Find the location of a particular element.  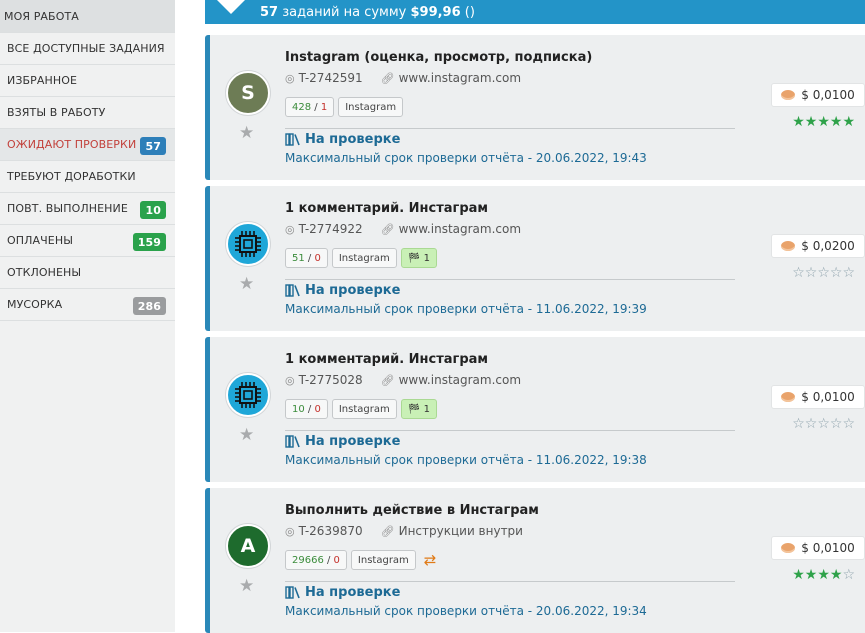

task-meta: ◎ T-2639870 🔗︎ Инструкции внутри is located at coordinates (404, 531).